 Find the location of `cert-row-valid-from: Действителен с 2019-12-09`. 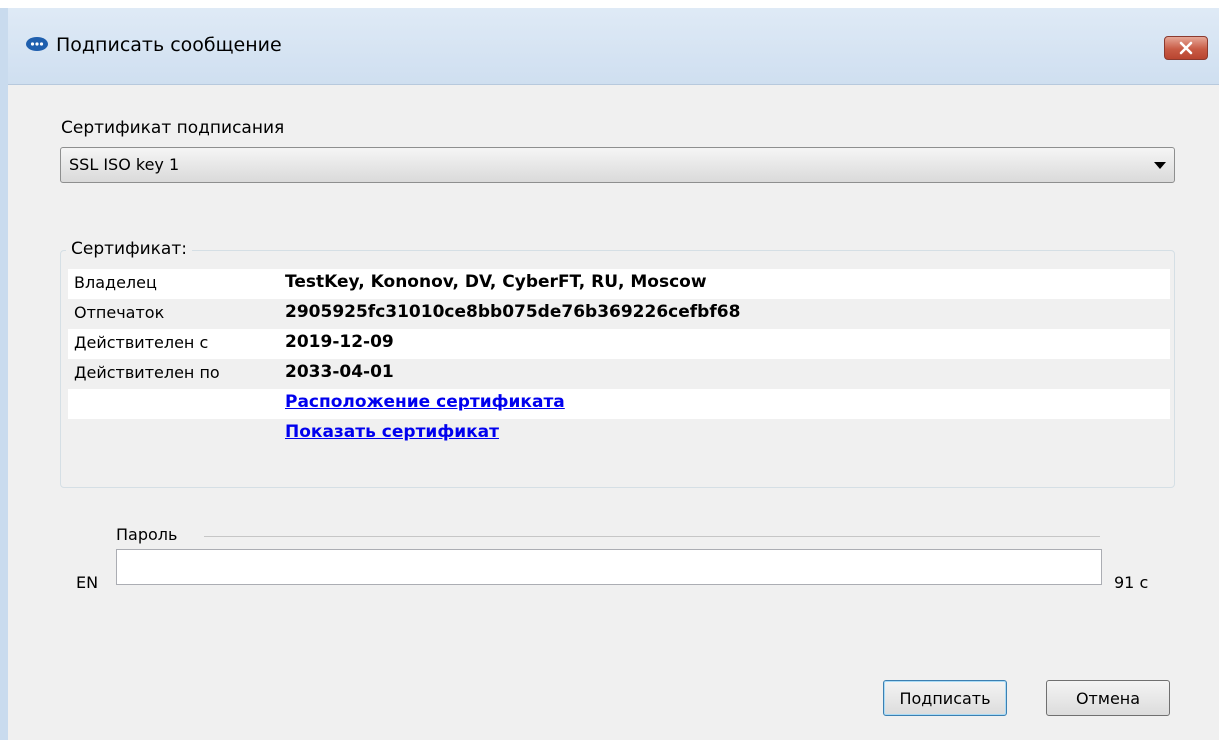

cert-row-valid-from: Действителен с 2019-12-09 is located at coordinates (619, 344).